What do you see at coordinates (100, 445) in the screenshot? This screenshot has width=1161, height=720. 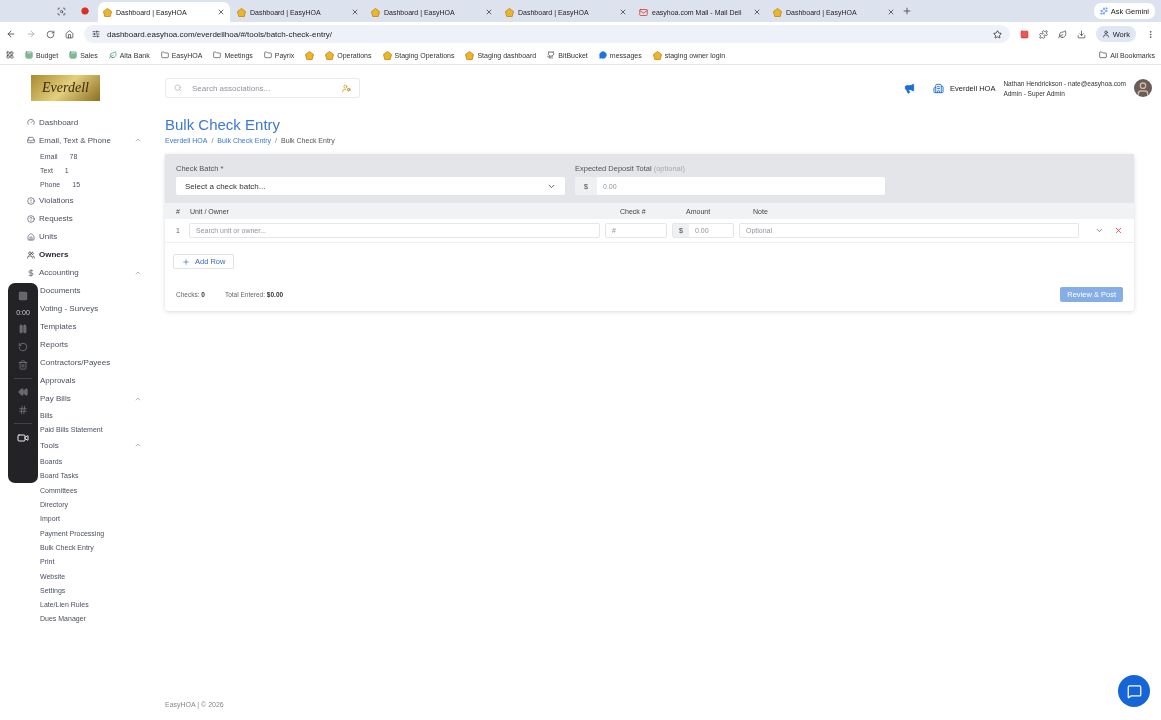 I see `nav-item: Tools` at bounding box center [100, 445].